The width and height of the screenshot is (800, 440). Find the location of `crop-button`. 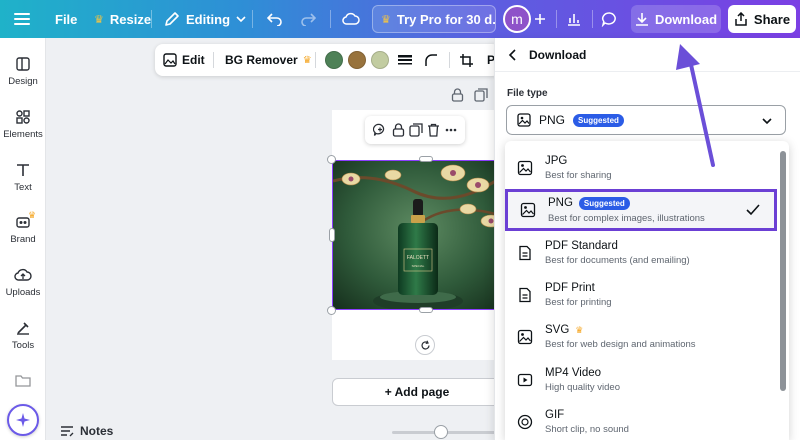

crop-button is located at coordinates (466, 60).